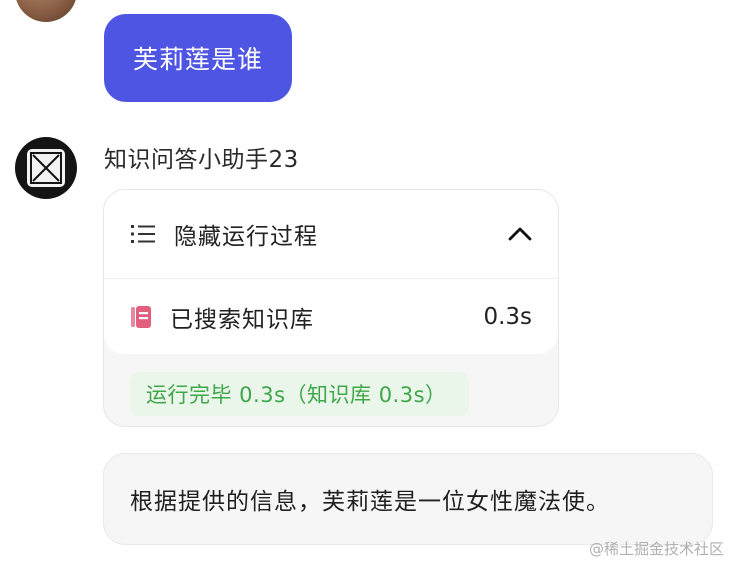  What do you see at coordinates (141, 316) in the screenshot?
I see `knowledge-base-icon` at bounding box center [141, 316].